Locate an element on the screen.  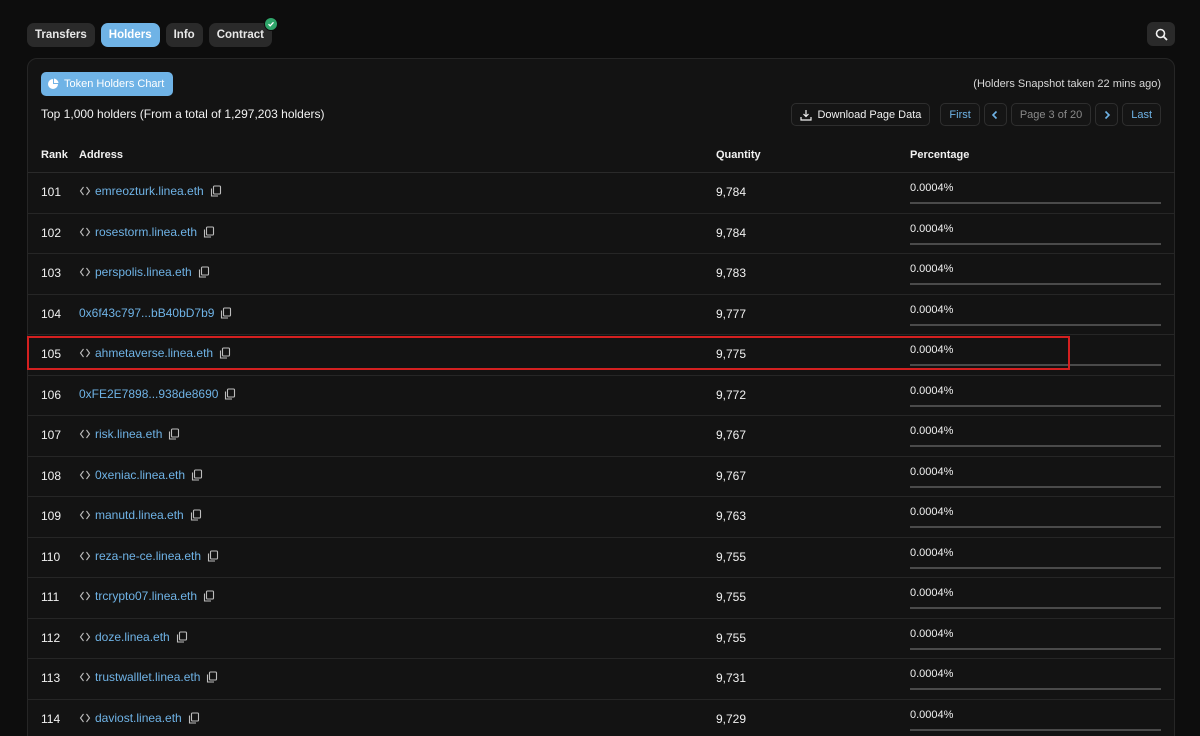
address-cell: manutd.linea.eth is located at coordinates (140, 515).